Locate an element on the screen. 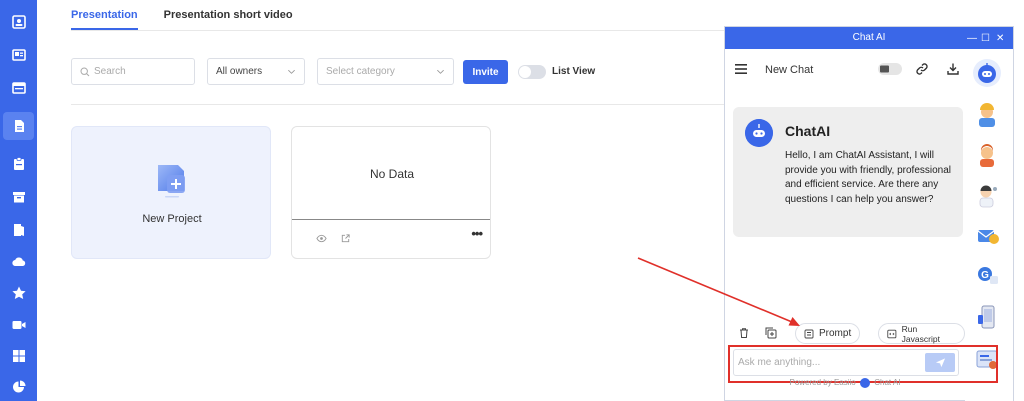 Image resolution: width=1024 pixels, height=401 pixels. left-sidebar is located at coordinates (18, 200).